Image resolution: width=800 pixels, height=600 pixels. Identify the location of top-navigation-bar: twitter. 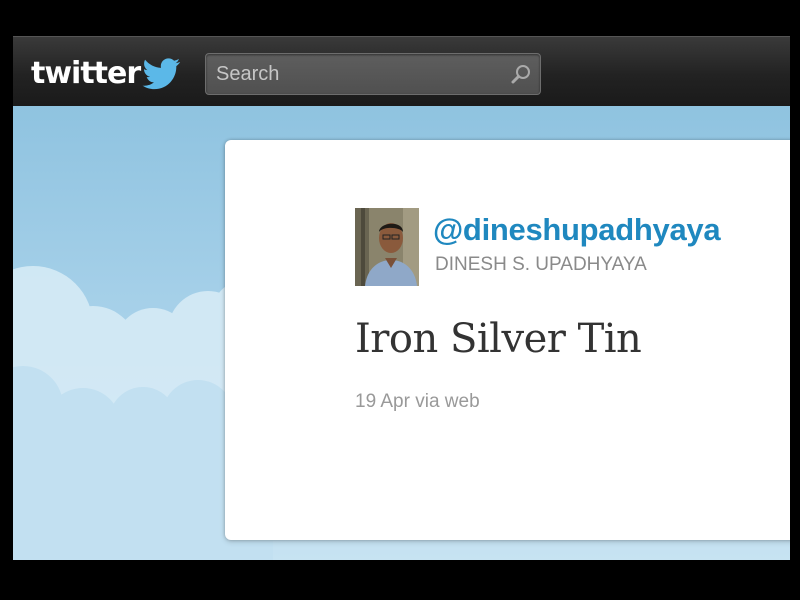
(401, 71).